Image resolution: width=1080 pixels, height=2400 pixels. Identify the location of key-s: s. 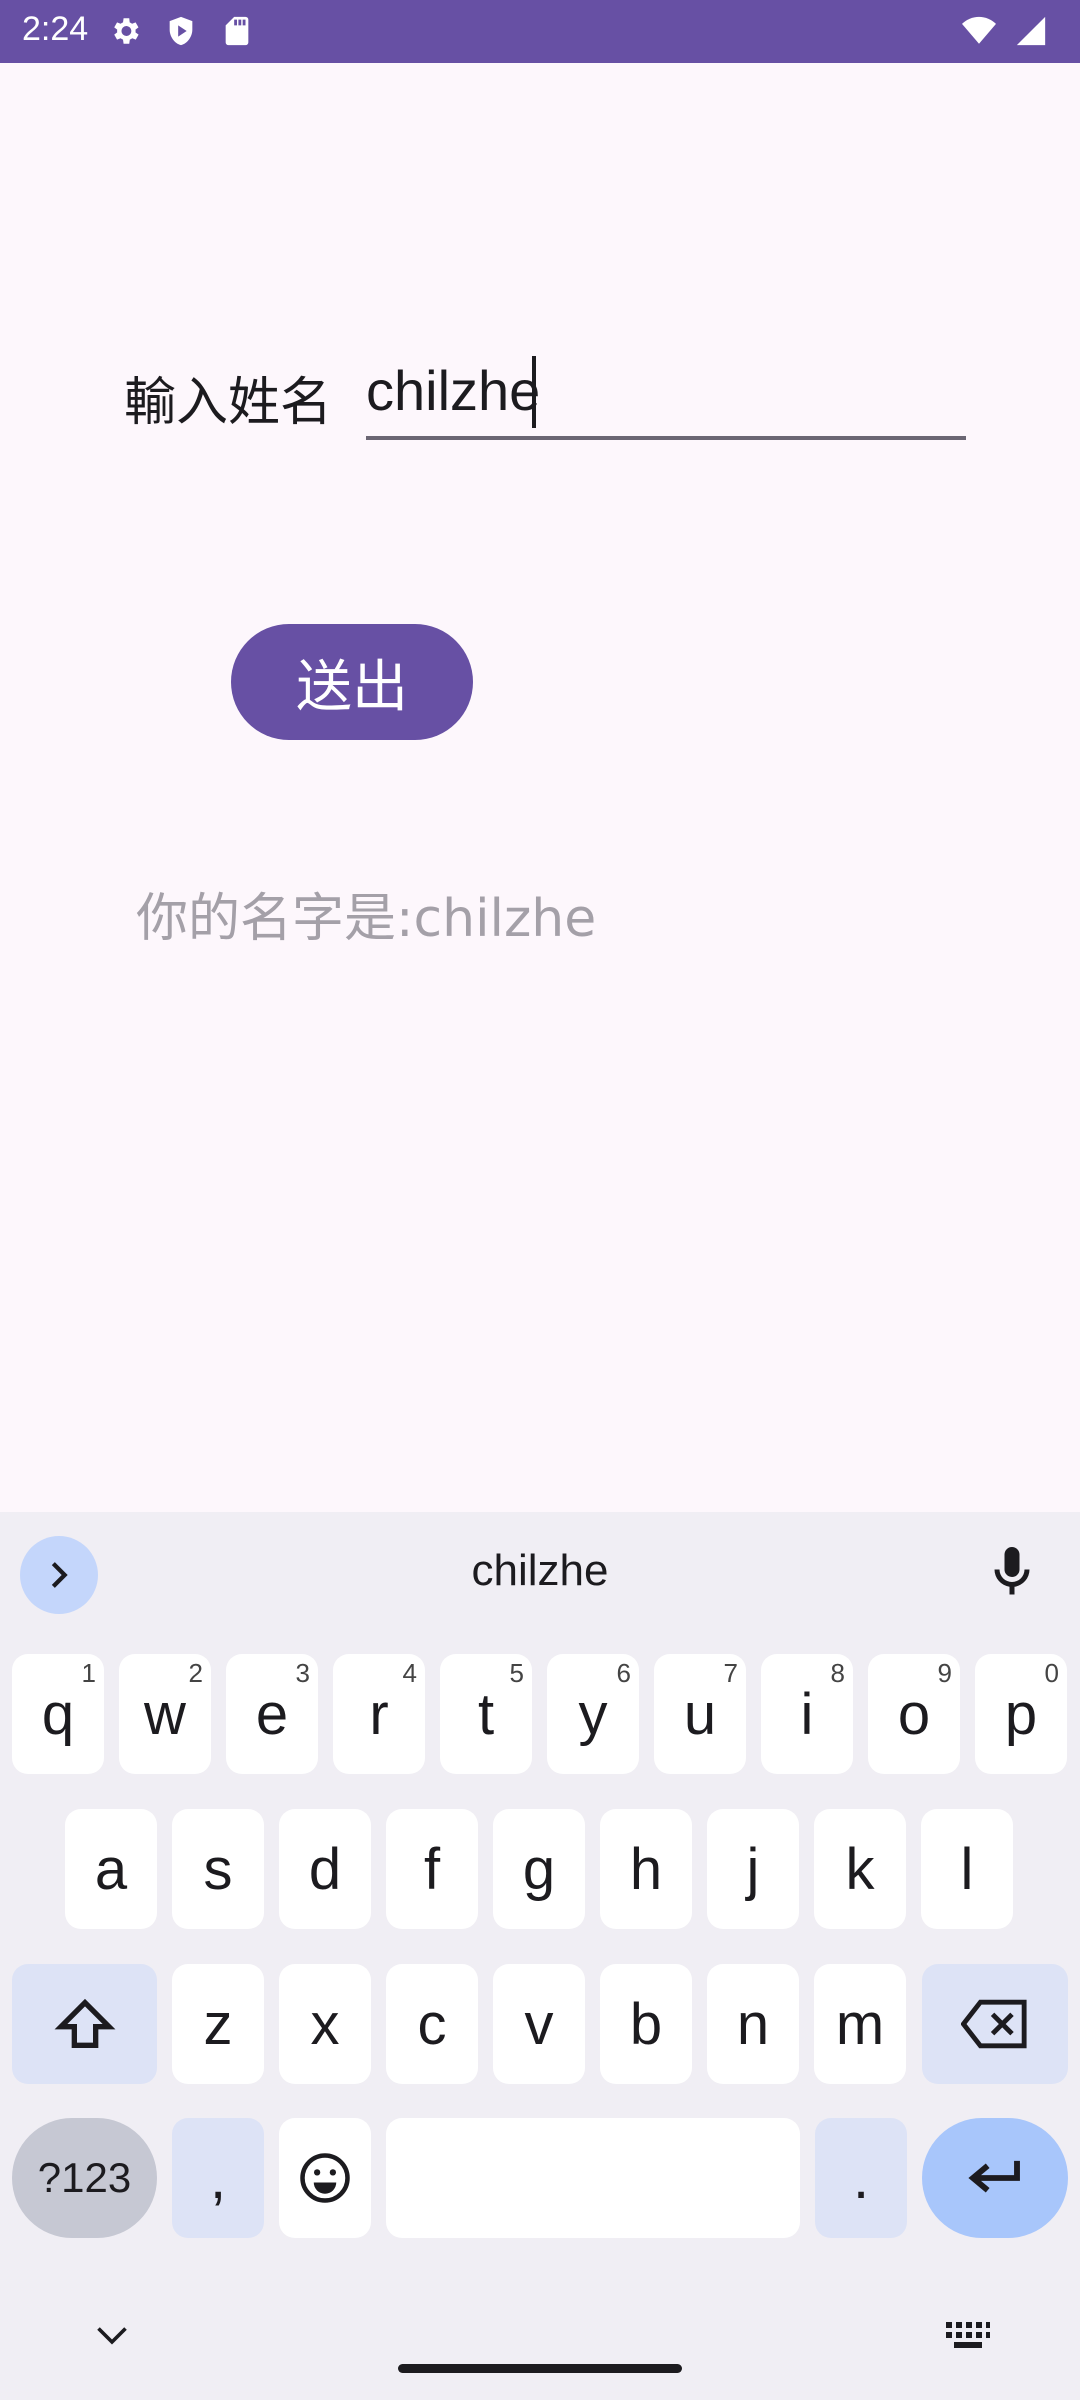
(218, 1869).